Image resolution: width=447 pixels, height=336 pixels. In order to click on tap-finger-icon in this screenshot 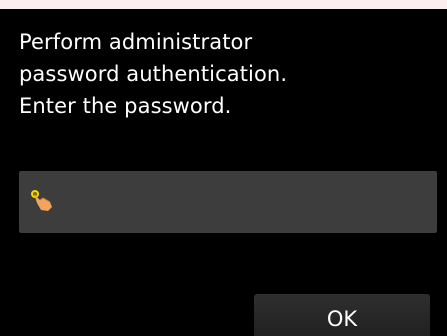, I will do `click(41, 200)`.